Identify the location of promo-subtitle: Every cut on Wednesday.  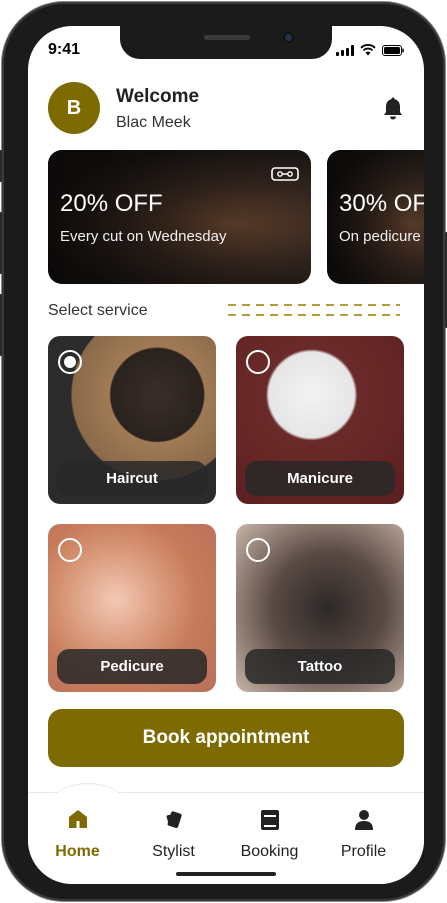
(143, 236).